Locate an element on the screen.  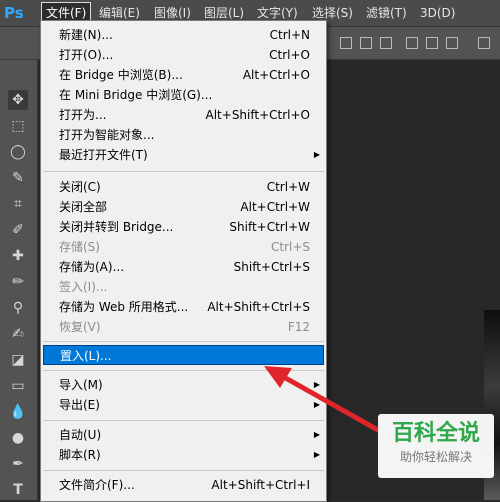
watermark-logo: 百科全说 助你轻松解决 is located at coordinates (436, 446).